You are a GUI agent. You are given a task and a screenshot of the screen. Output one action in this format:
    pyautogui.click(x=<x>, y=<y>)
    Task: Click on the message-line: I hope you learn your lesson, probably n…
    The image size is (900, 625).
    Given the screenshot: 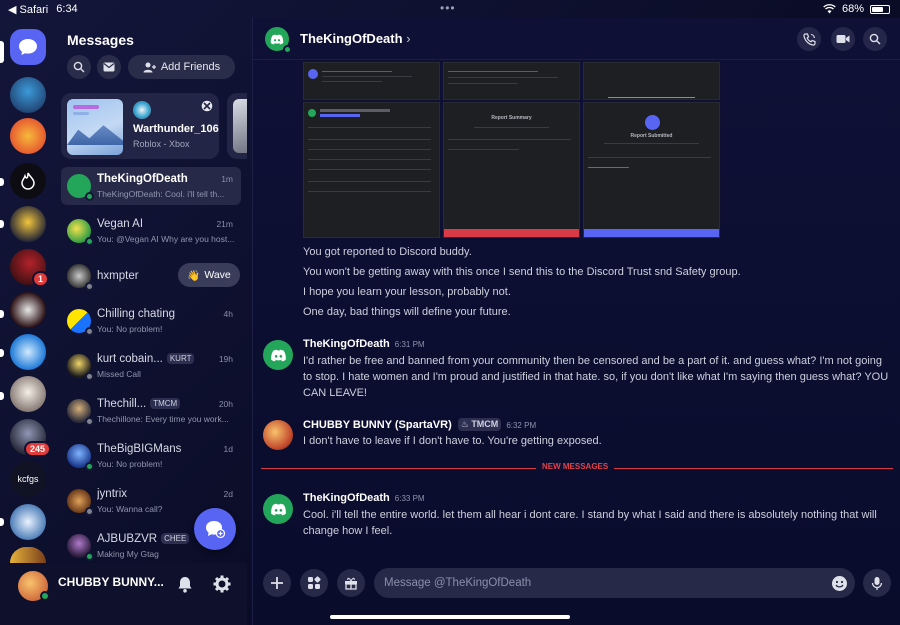 What is the action you would take?
    pyautogui.click(x=407, y=292)
    